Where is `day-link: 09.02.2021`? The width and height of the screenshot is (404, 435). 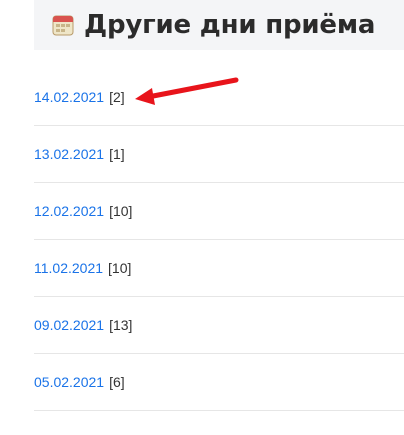
day-link: 09.02.2021 is located at coordinates (69, 325).